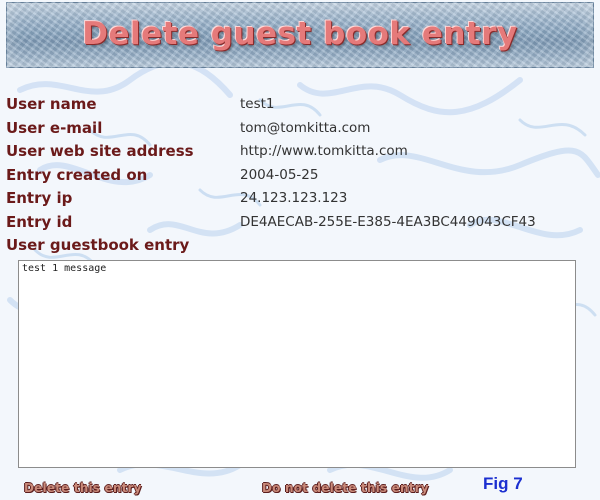 The image size is (600, 500). What do you see at coordinates (305, 128) in the screenshot?
I see `user-email-value: tom@tomkitta.com` at bounding box center [305, 128].